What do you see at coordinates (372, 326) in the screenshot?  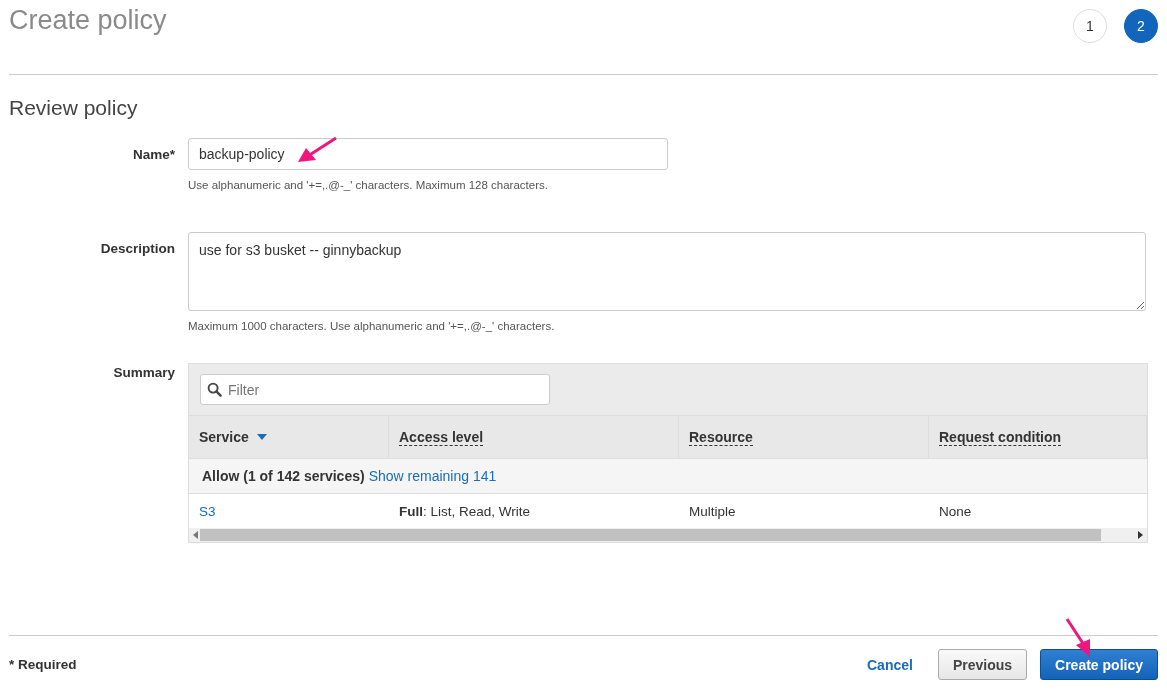 I see `hint-text: Maximum 1000 characters. Use alphanumeric and '+=,.@-_' characters.` at bounding box center [372, 326].